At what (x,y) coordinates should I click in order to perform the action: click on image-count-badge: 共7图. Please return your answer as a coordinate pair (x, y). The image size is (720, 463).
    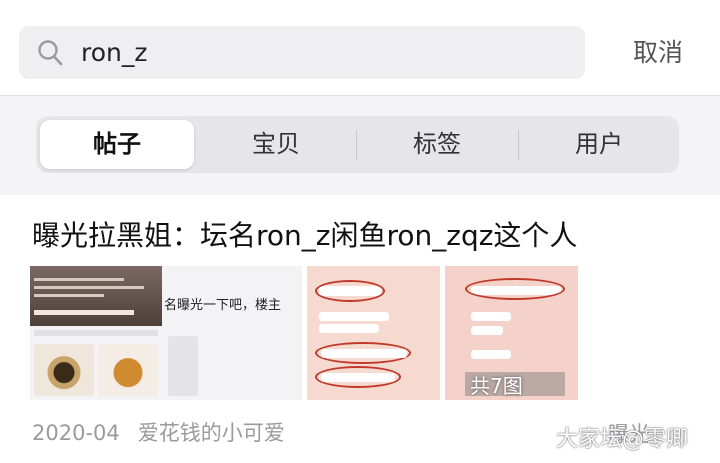
    Looking at the image, I should click on (496, 386).